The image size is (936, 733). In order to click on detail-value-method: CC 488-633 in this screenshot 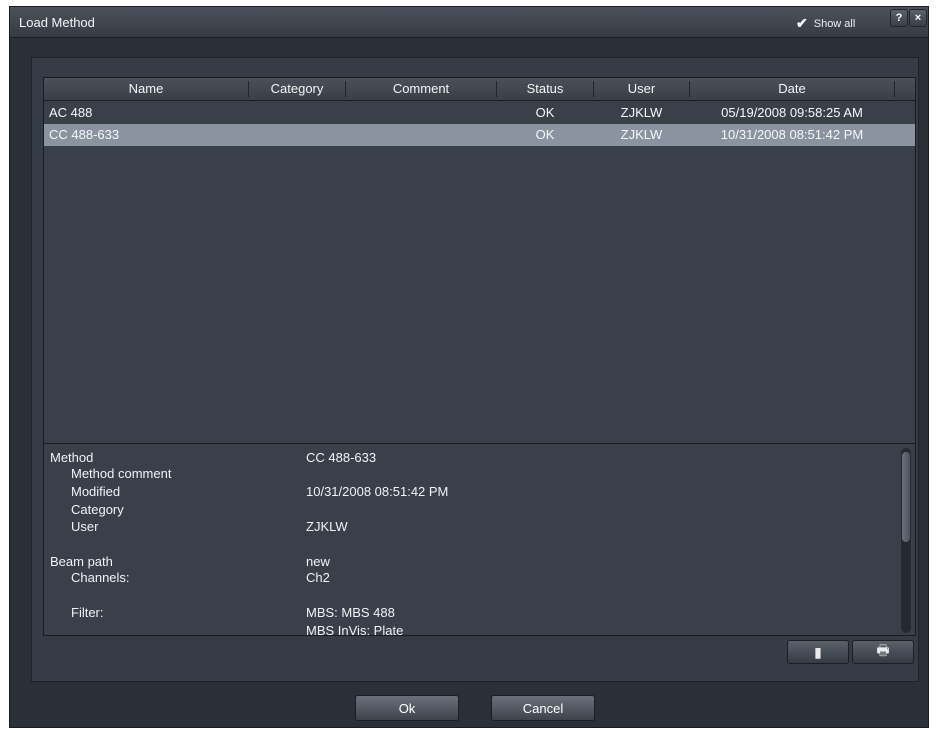, I will do `click(341, 457)`.